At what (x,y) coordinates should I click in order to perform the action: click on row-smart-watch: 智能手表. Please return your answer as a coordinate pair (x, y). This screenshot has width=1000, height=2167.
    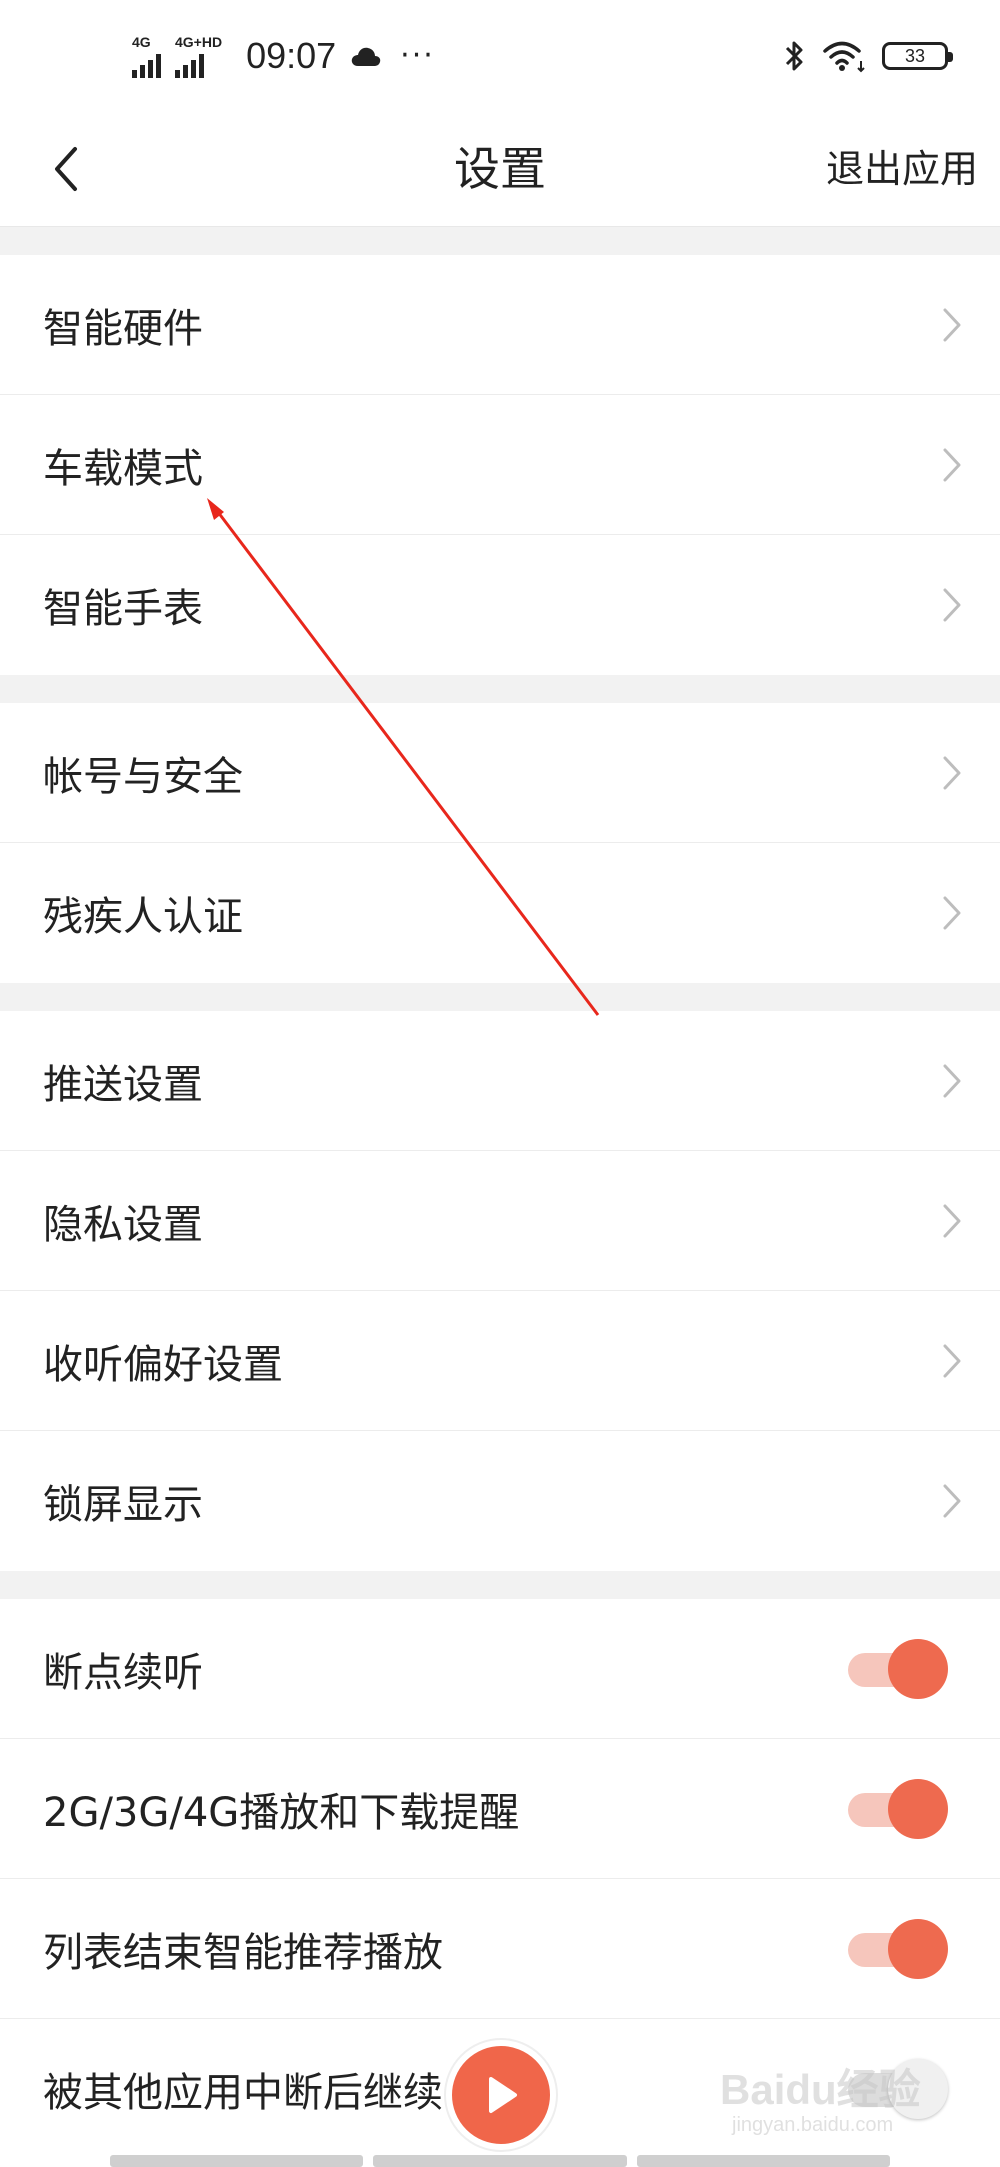
    Looking at the image, I should click on (500, 605).